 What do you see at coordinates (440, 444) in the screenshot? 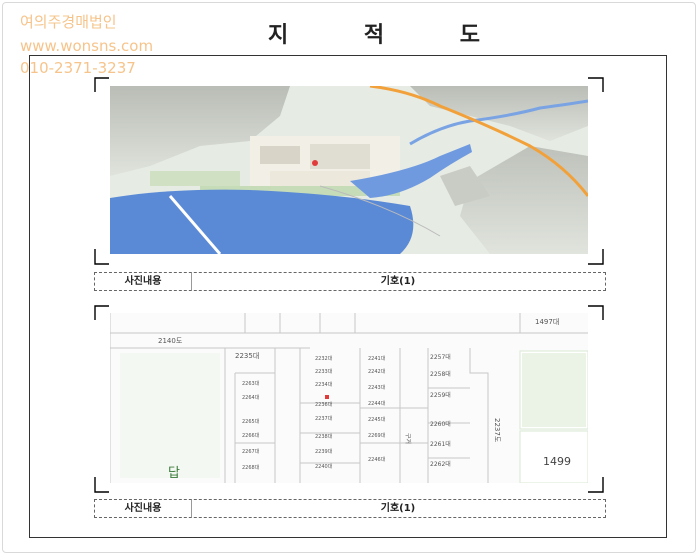
I see `lot-label: 2261대` at bounding box center [440, 444].